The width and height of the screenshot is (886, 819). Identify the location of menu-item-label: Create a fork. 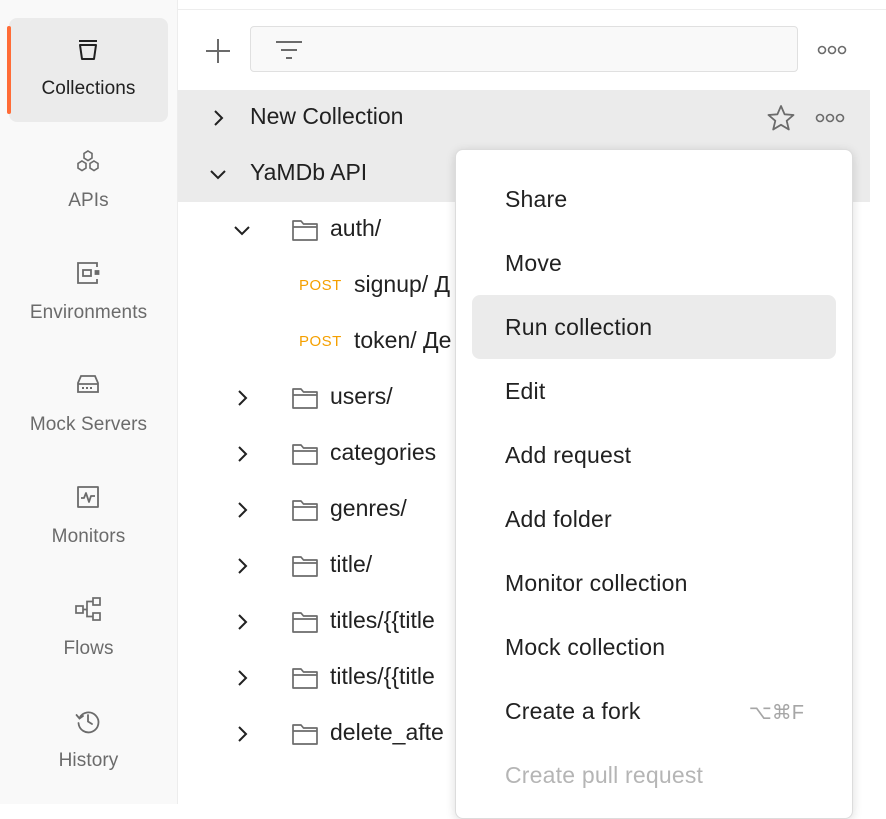
(573, 711).